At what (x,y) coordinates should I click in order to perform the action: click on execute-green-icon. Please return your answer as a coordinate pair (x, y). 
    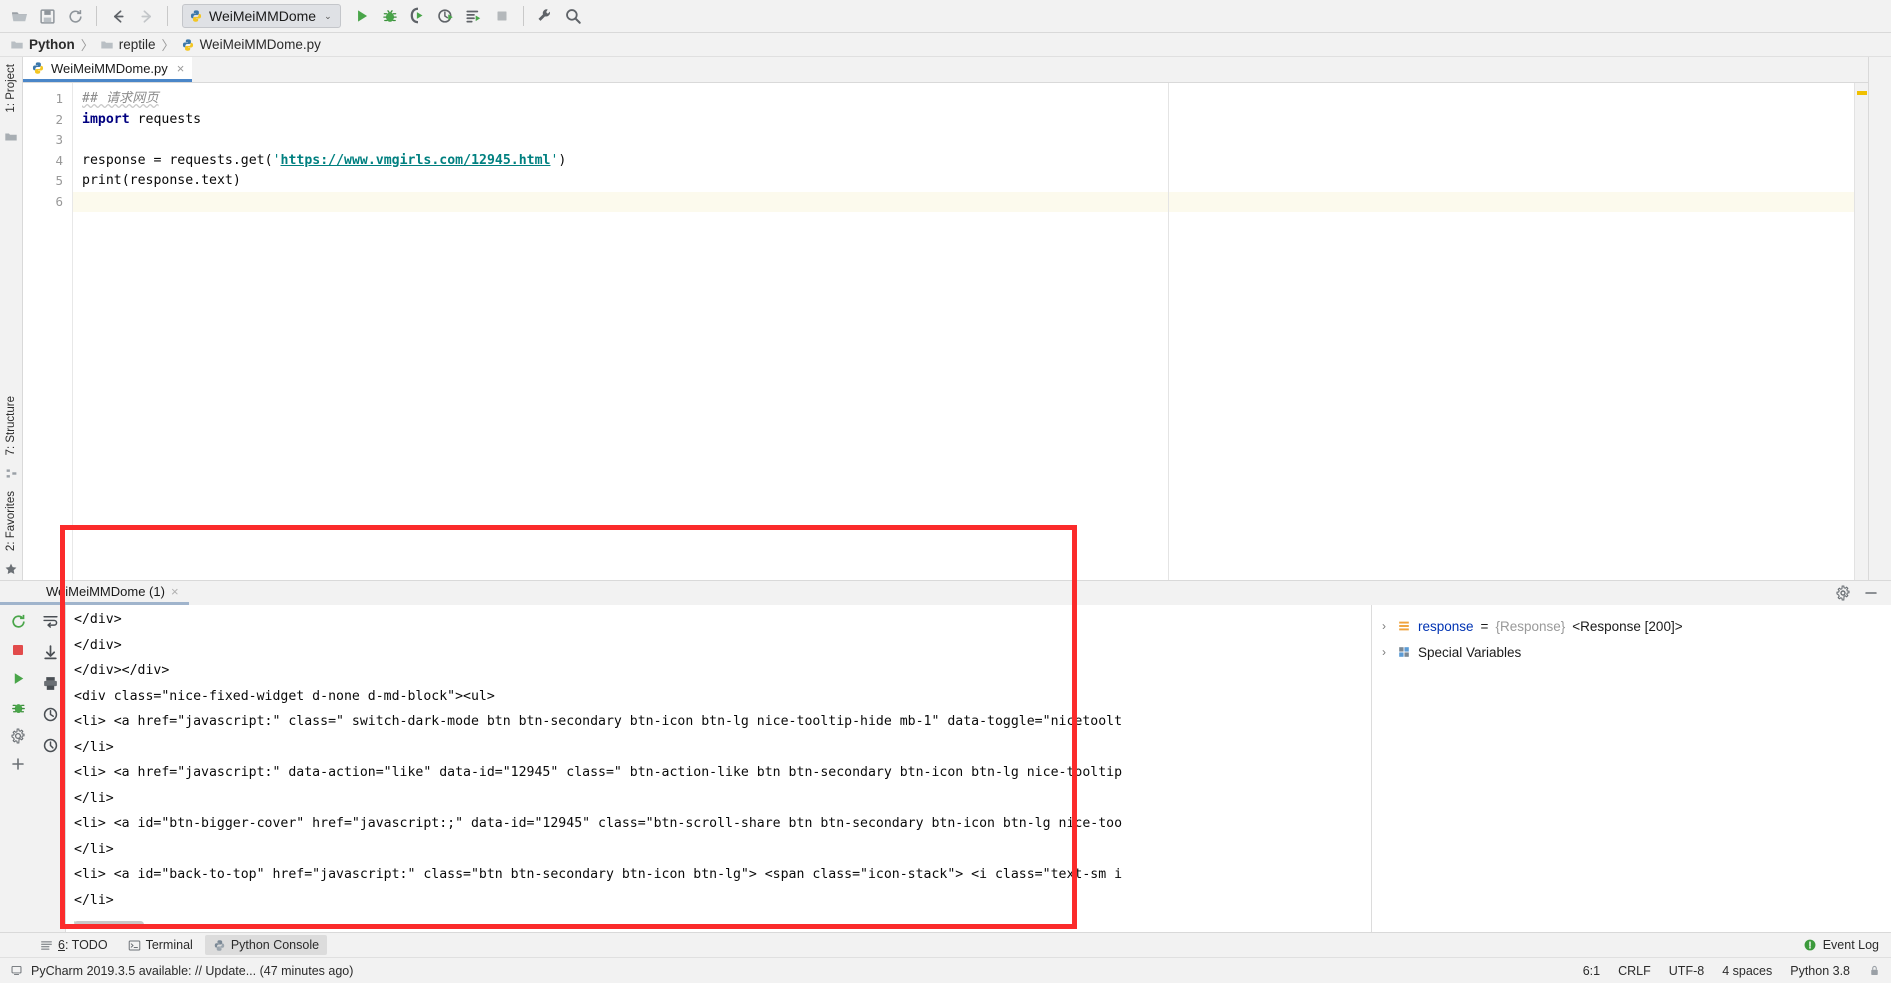
    Looking at the image, I should click on (18, 678).